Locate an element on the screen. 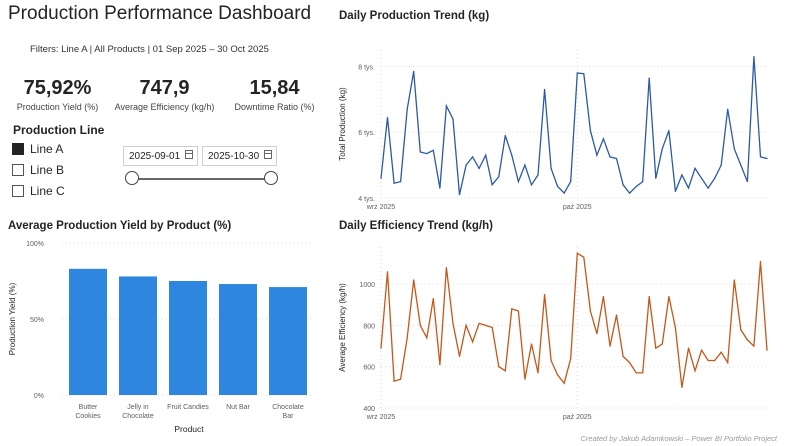 This screenshot has height=446, width=791. date-slider-track is located at coordinates (202, 179).